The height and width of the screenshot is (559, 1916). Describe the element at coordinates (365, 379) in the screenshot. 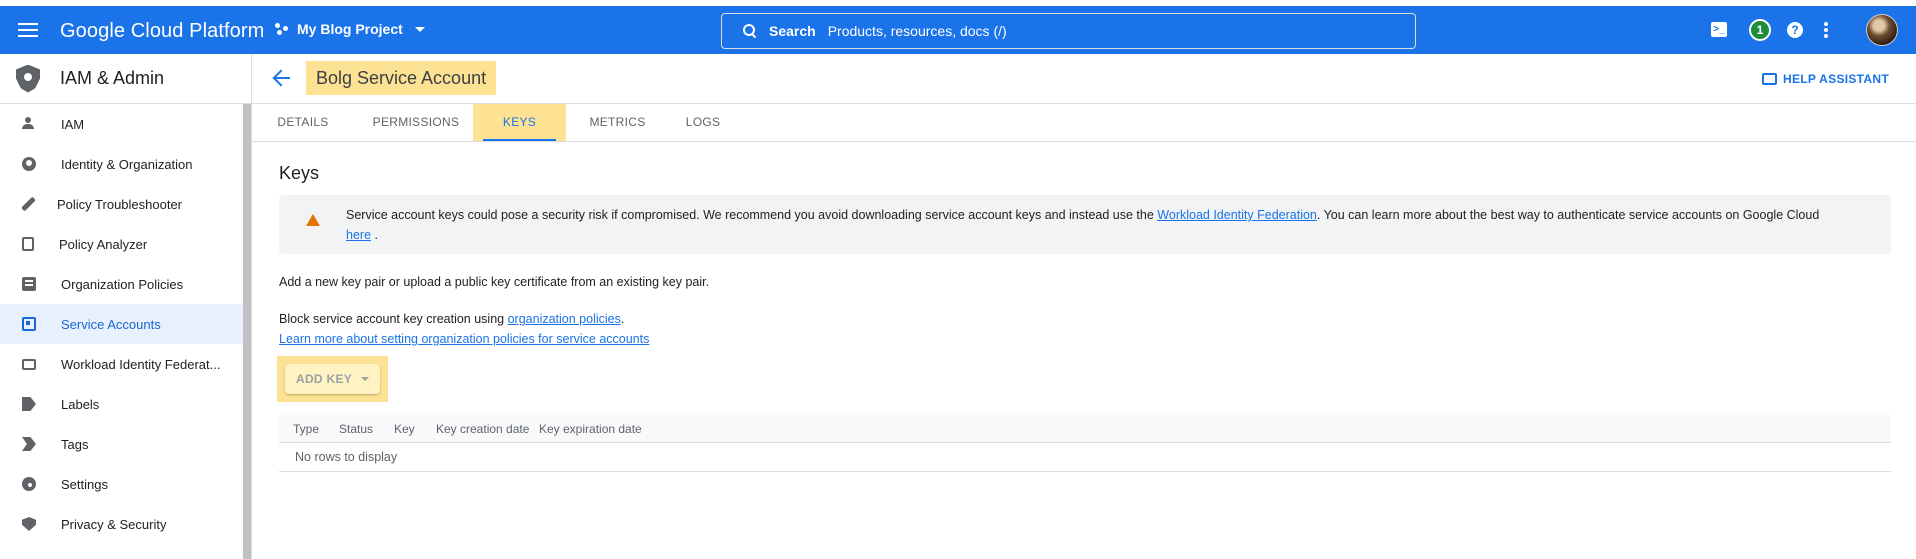

I see `dropdown-arrow-icon` at that location.